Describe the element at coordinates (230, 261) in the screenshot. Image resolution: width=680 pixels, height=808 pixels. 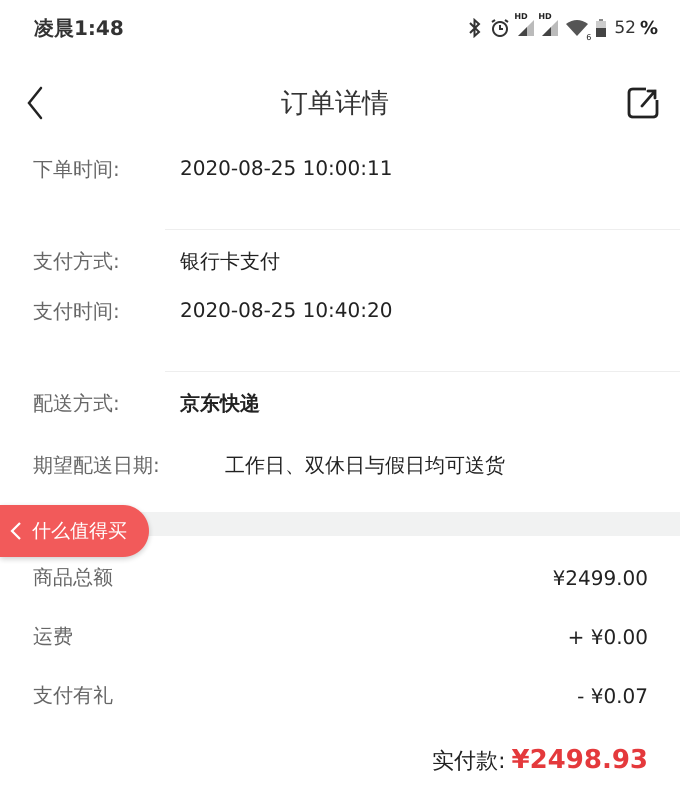
I see `field-value: 银行卡支付` at that location.